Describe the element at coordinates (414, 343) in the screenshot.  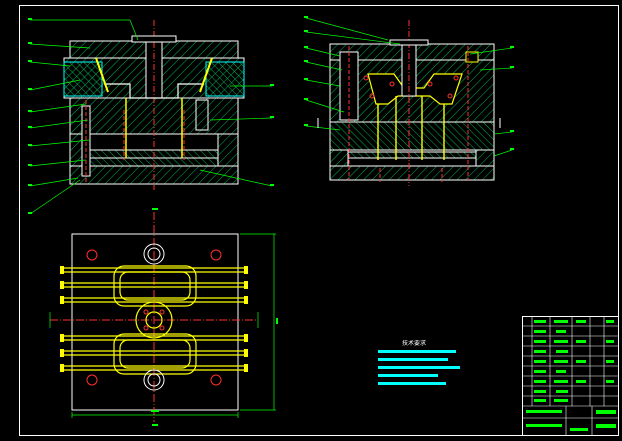
I see `technical-notes-title: 技术要求` at that location.